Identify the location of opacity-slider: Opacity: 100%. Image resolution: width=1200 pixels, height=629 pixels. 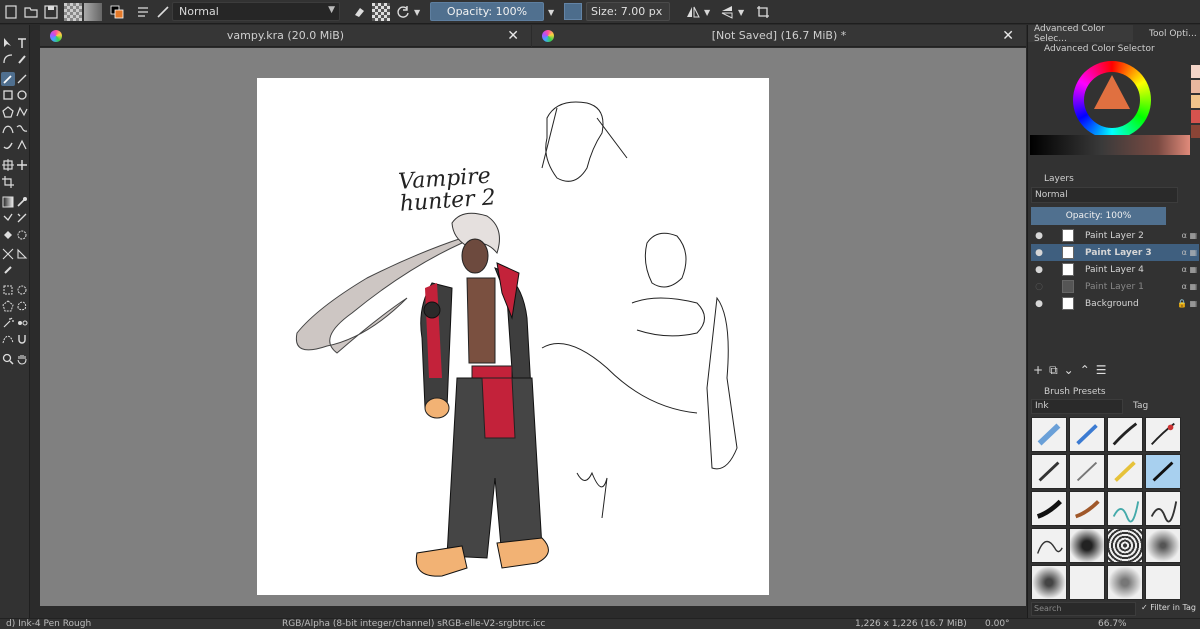
(487, 11).